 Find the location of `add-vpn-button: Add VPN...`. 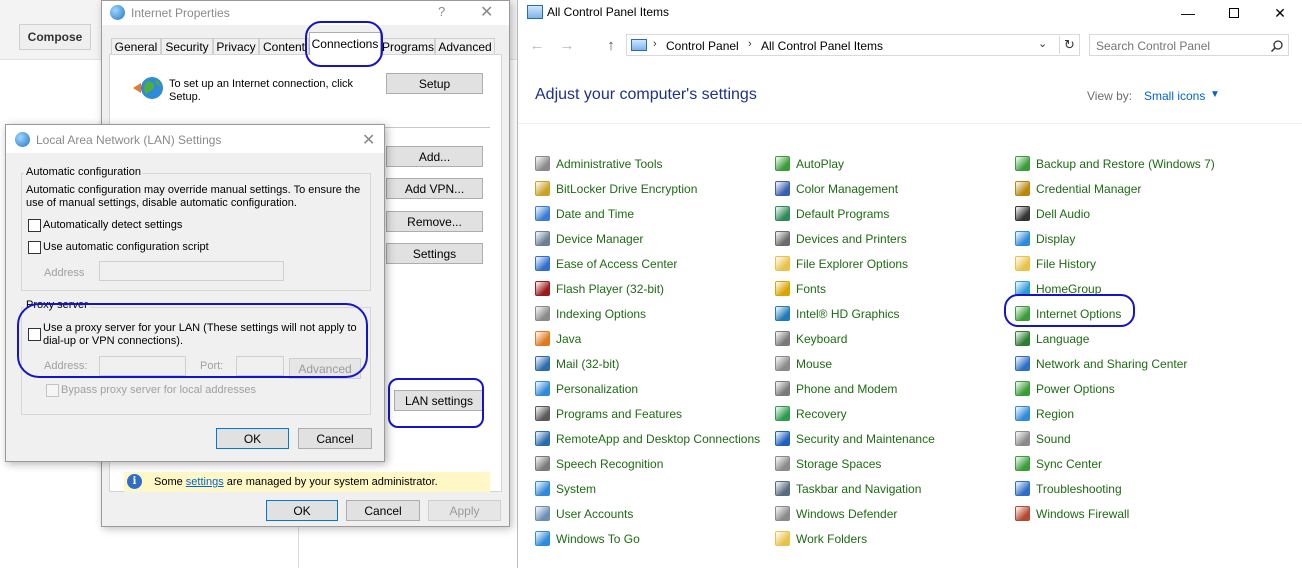

add-vpn-button: Add VPN... is located at coordinates (434, 188).